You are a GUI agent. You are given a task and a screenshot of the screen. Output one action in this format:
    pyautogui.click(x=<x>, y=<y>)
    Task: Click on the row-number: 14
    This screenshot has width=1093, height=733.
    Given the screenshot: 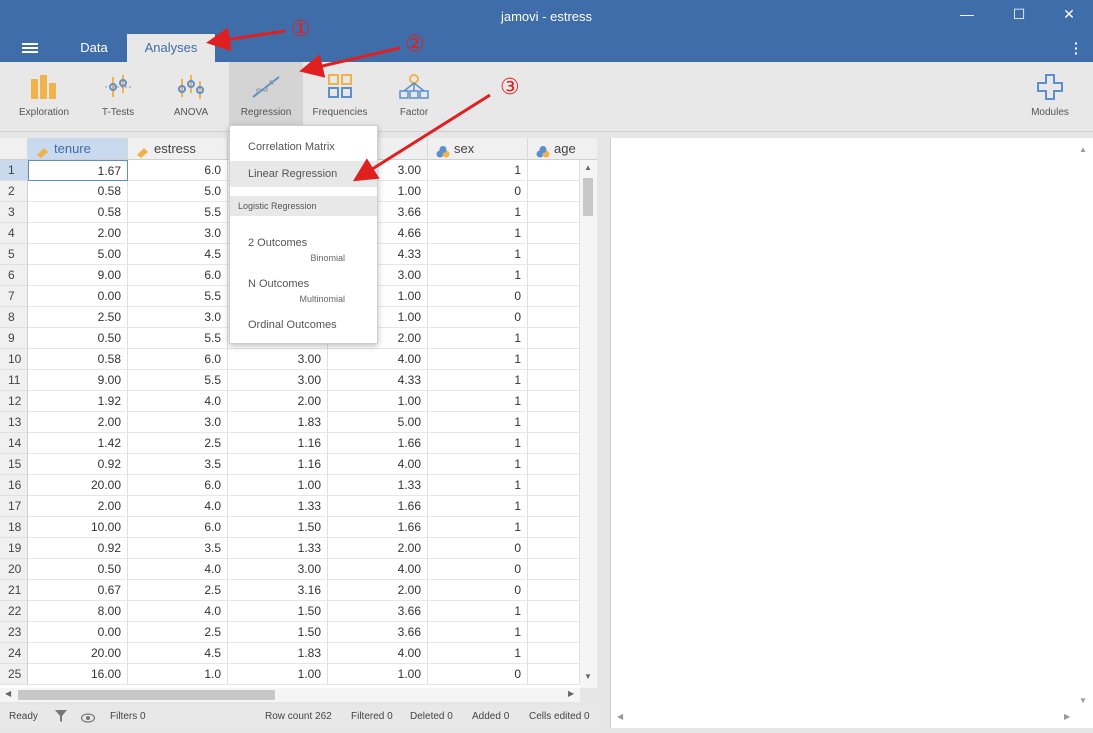 What is the action you would take?
    pyautogui.click(x=14, y=443)
    